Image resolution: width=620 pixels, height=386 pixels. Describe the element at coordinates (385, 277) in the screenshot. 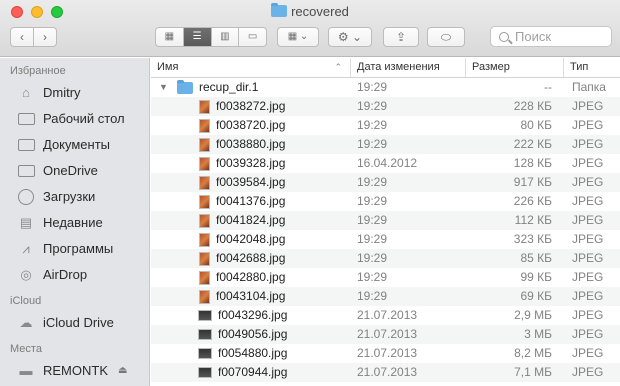

I see `file-row: f0042880.jpg 19:29 99 КБ JPEG` at that location.